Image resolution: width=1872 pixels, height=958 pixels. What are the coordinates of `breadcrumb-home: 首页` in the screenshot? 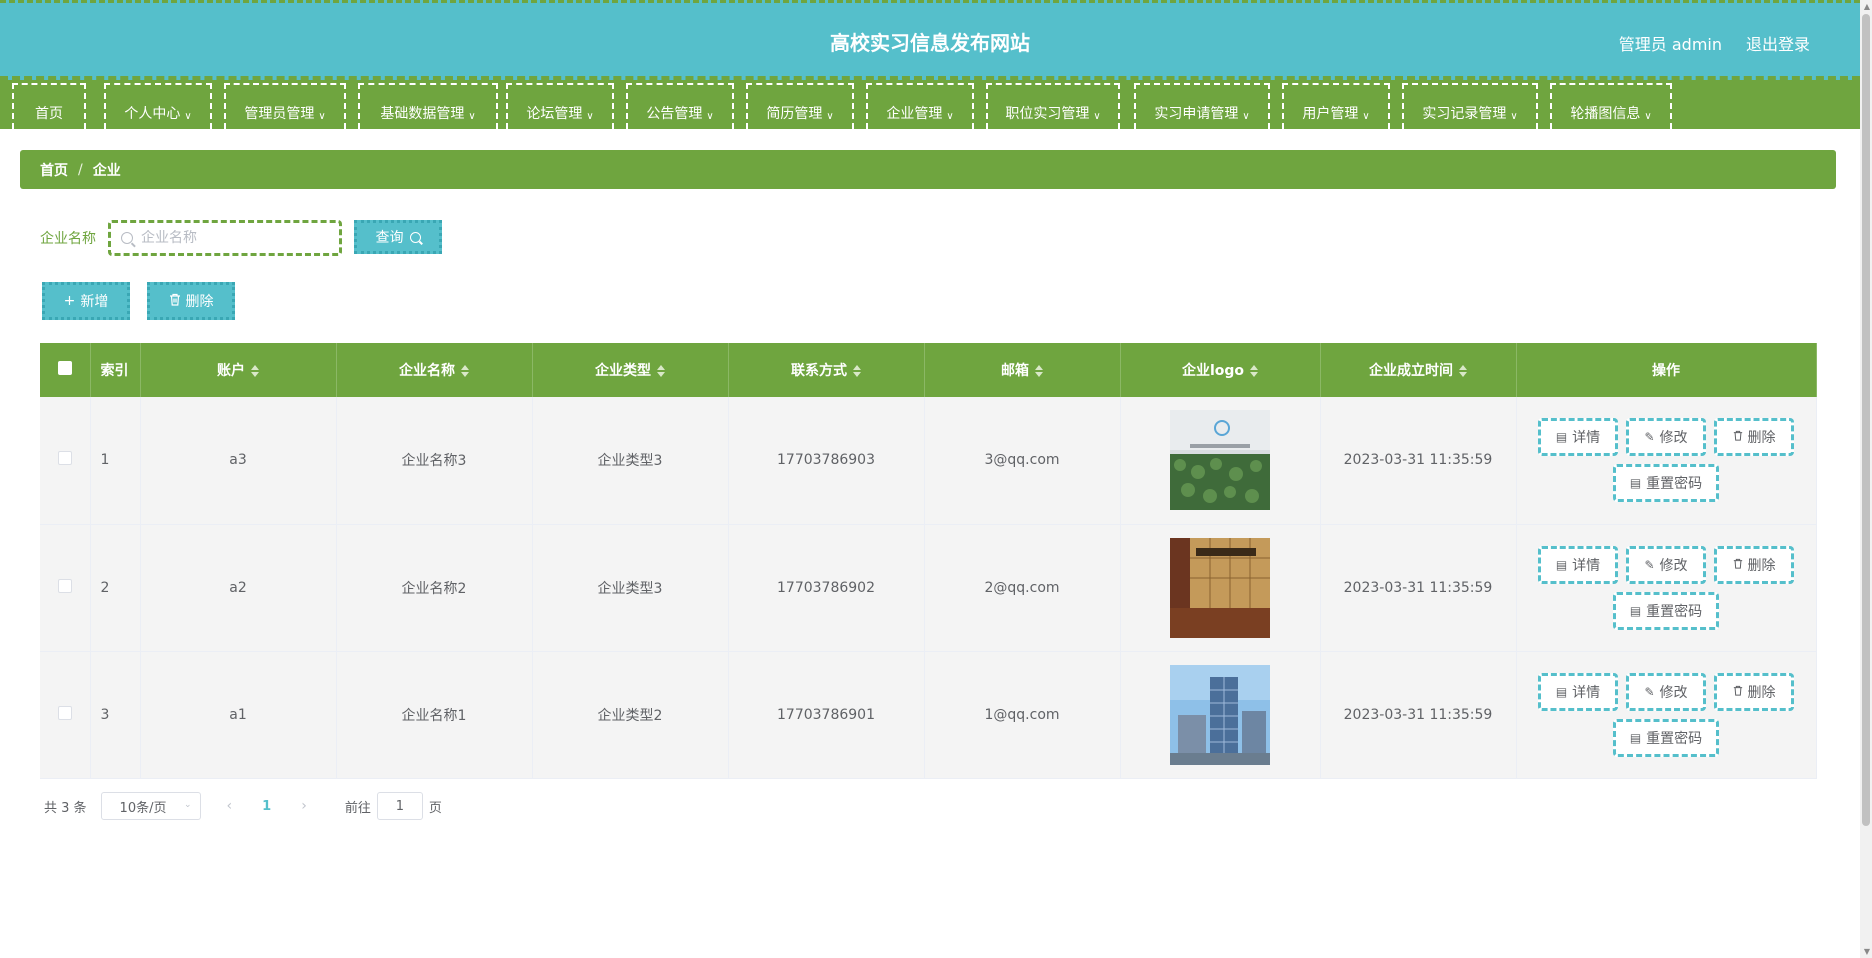 It's located at (54, 170).